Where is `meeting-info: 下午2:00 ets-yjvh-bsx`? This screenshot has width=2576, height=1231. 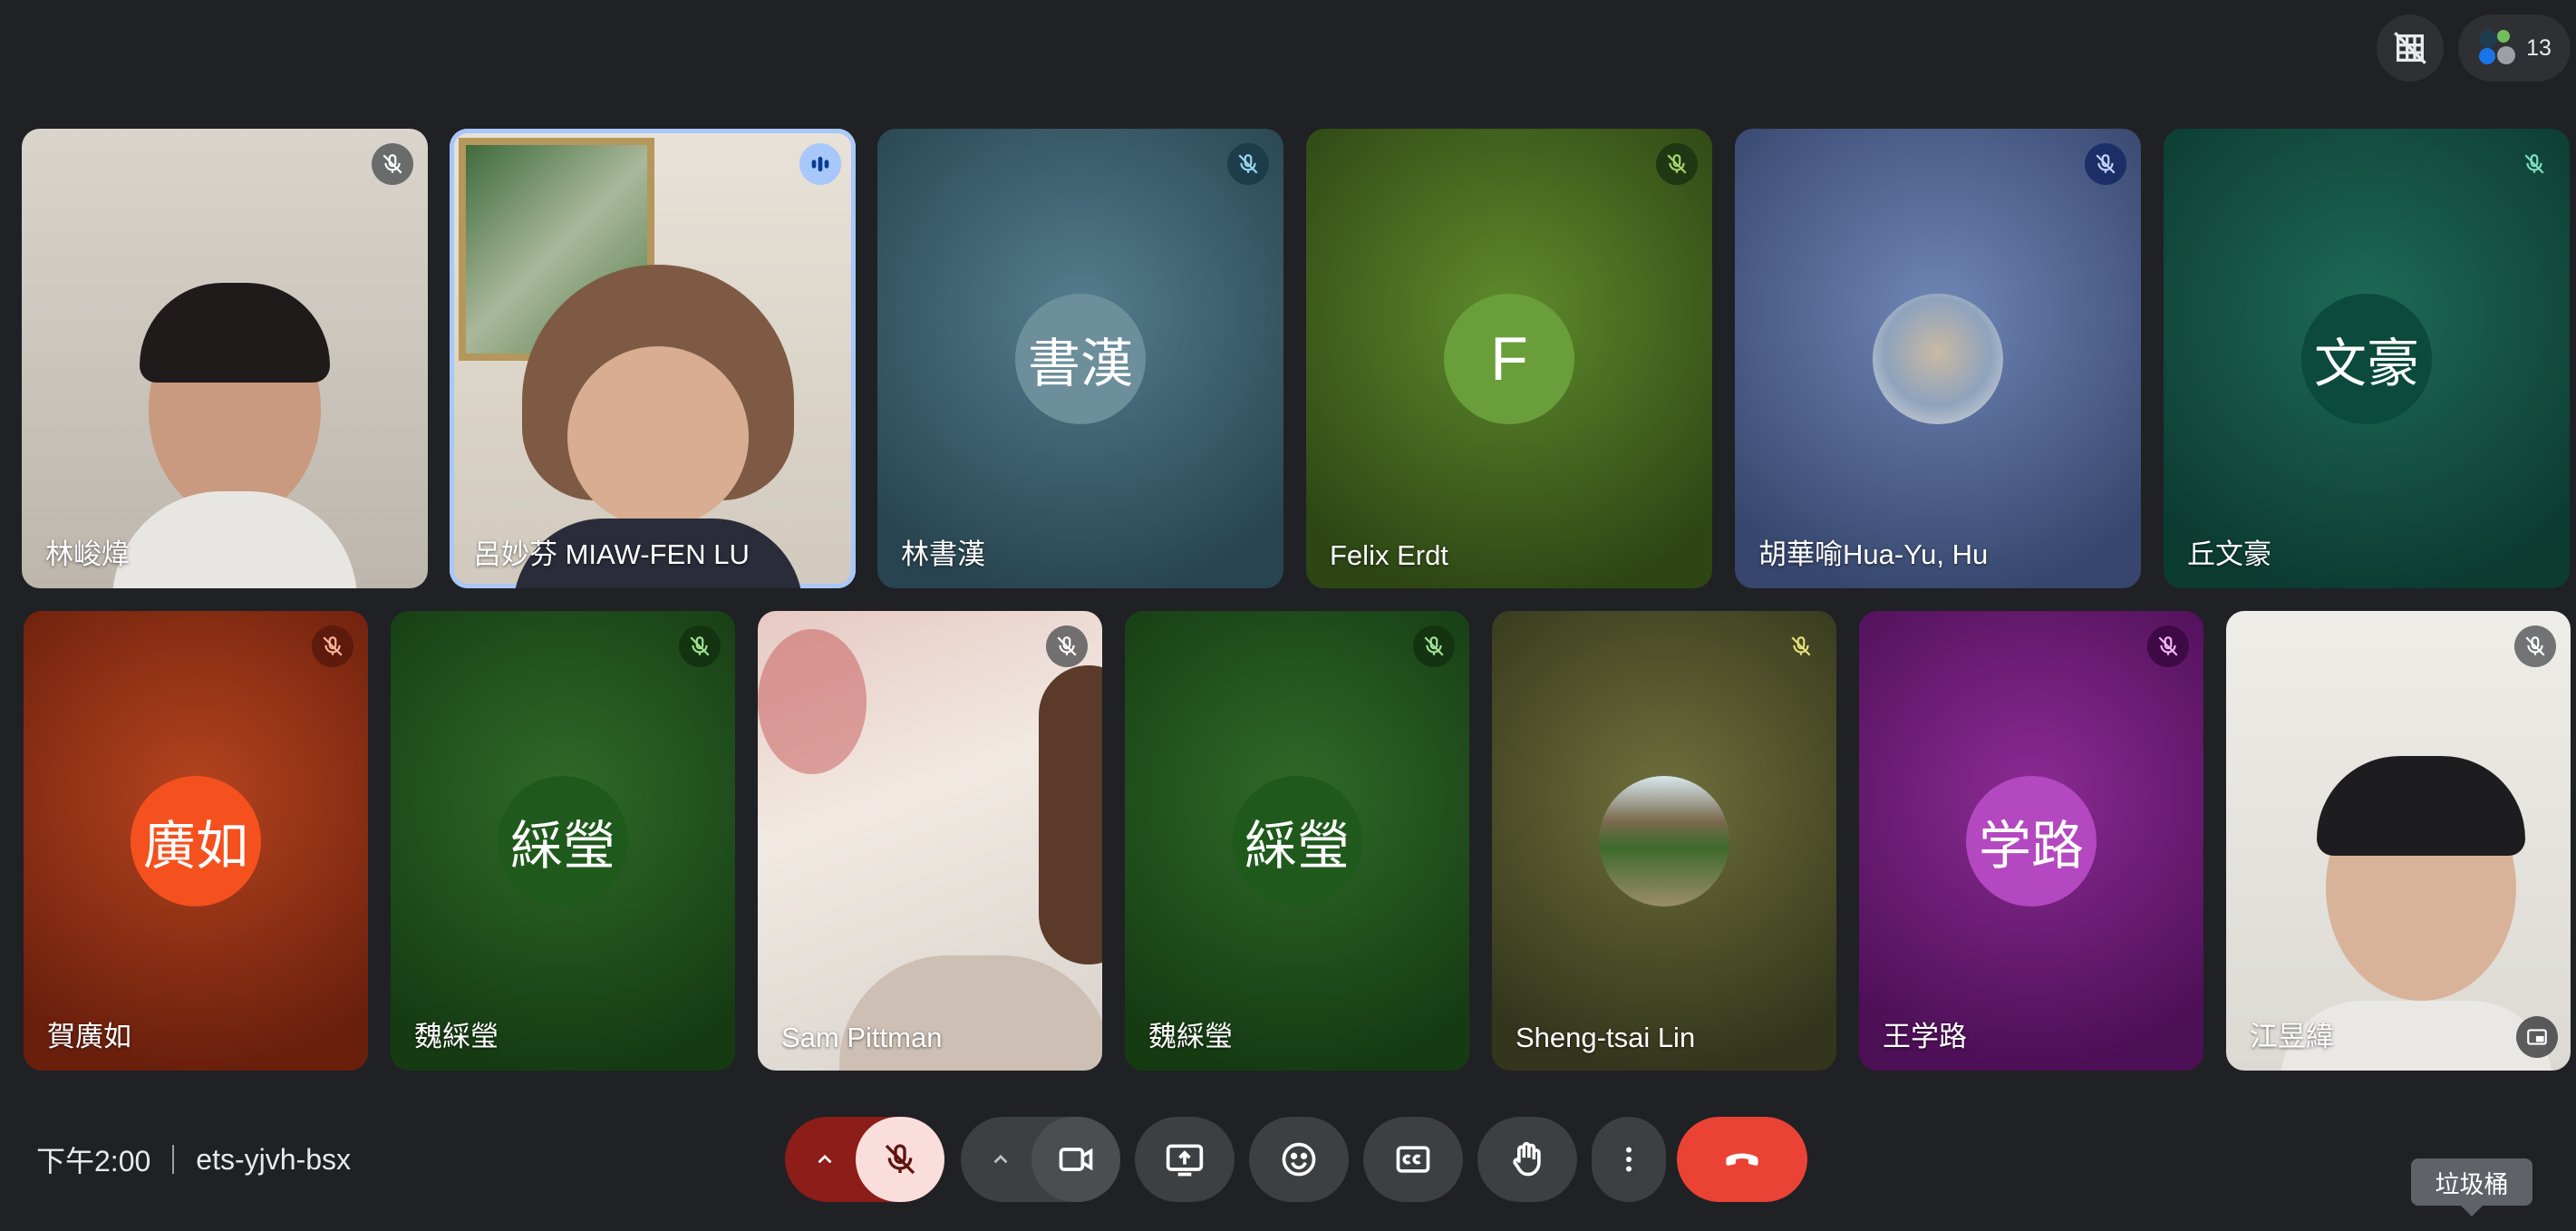
meeting-info: 下午2:00 ets-yjvh-bsx is located at coordinates (193, 1159).